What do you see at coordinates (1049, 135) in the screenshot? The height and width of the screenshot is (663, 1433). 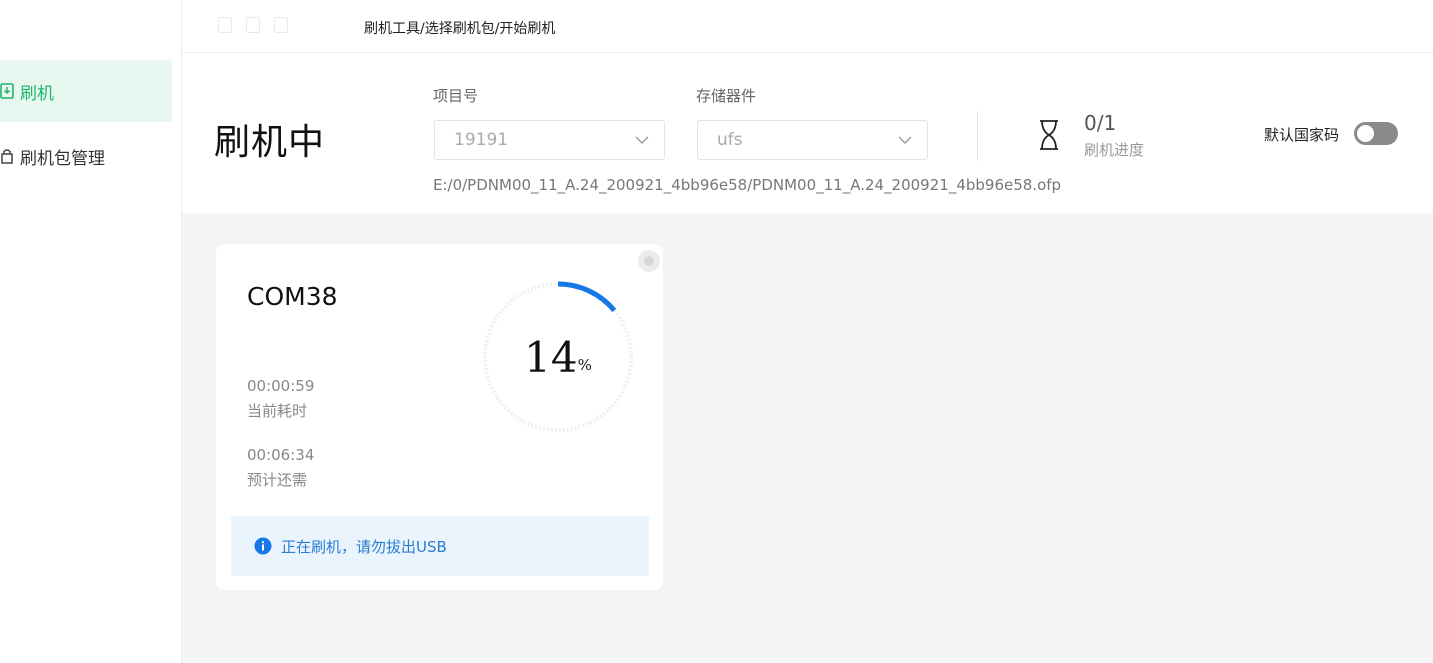 I see `hourglass-icon` at bounding box center [1049, 135].